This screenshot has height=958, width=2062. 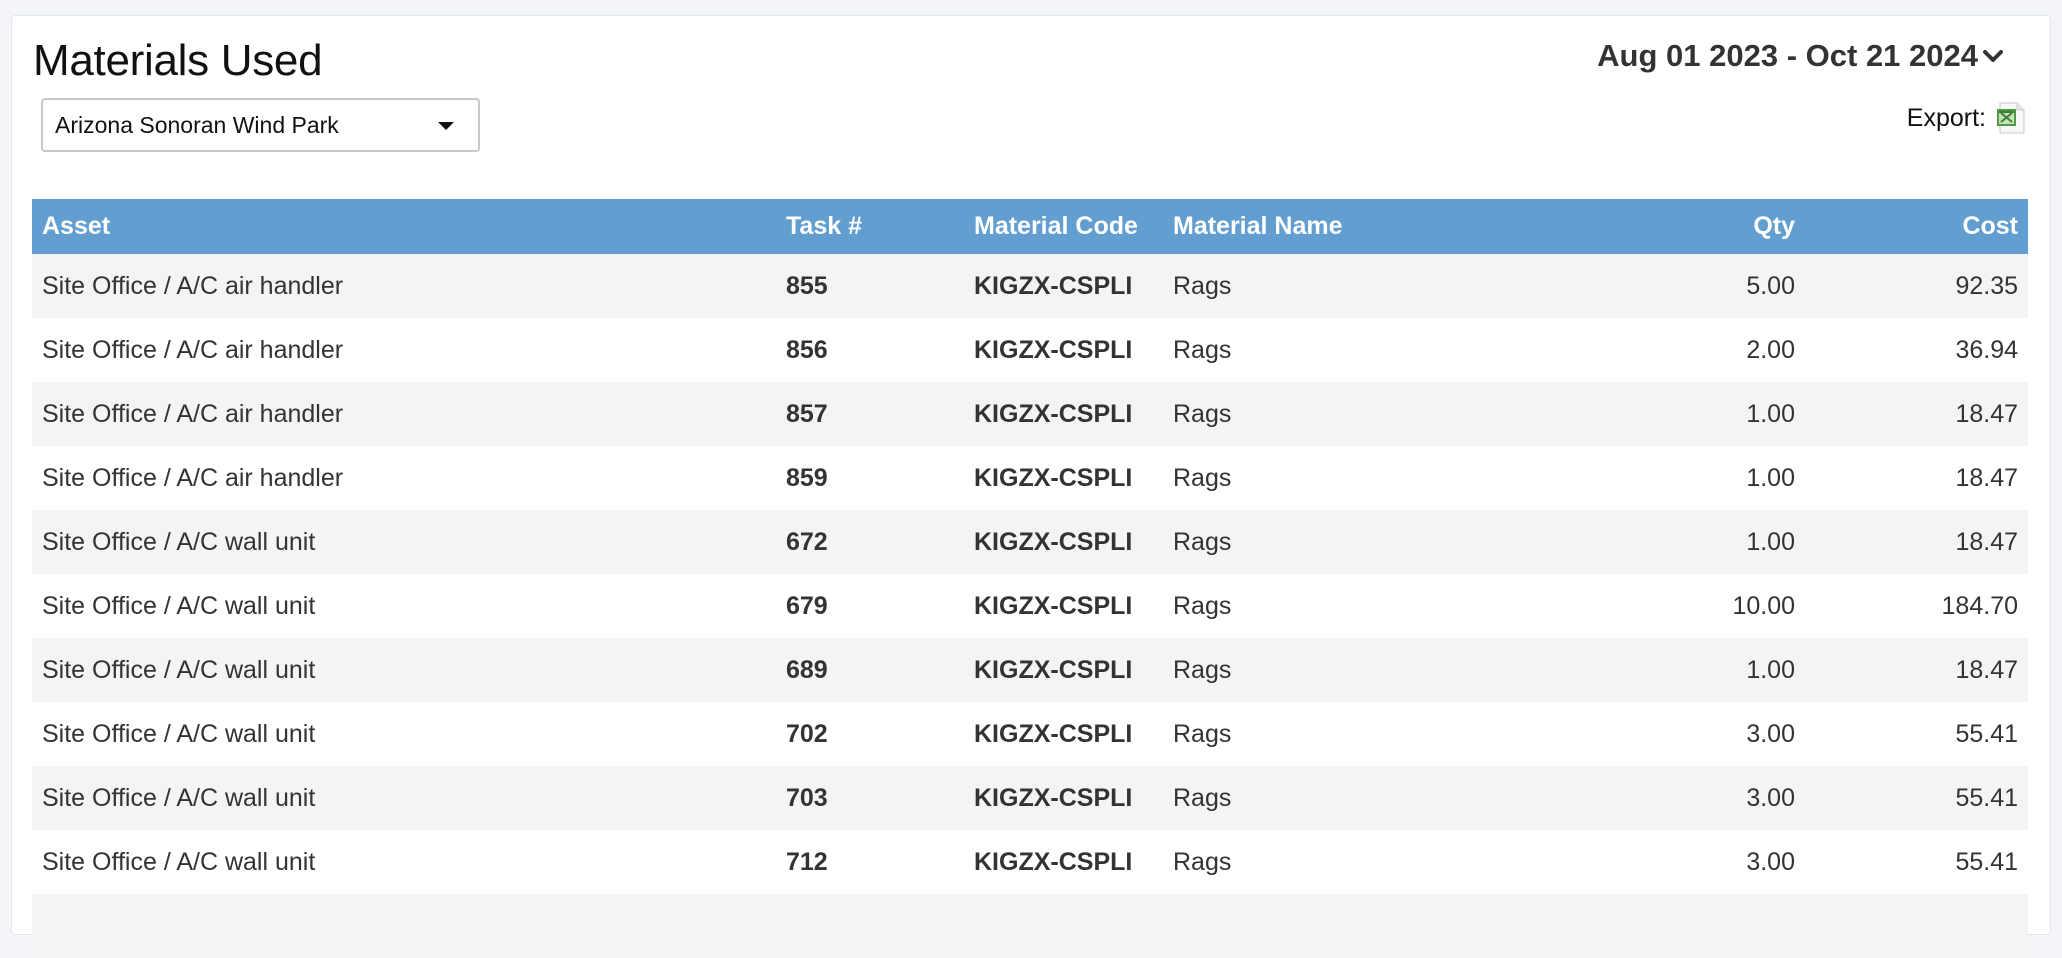 I want to click on task-number-cell: 703, so click(x=807, y=797).